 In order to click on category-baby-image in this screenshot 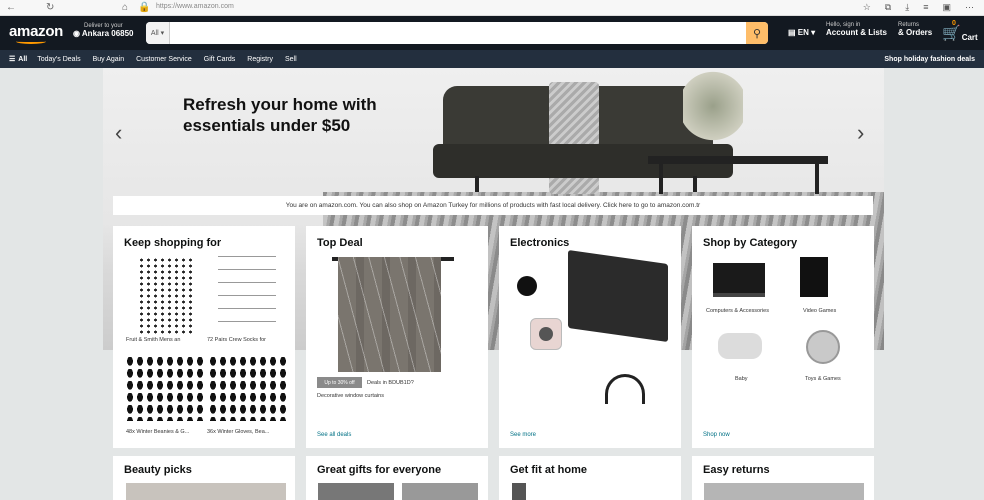, I will do `click(740, 346)`.